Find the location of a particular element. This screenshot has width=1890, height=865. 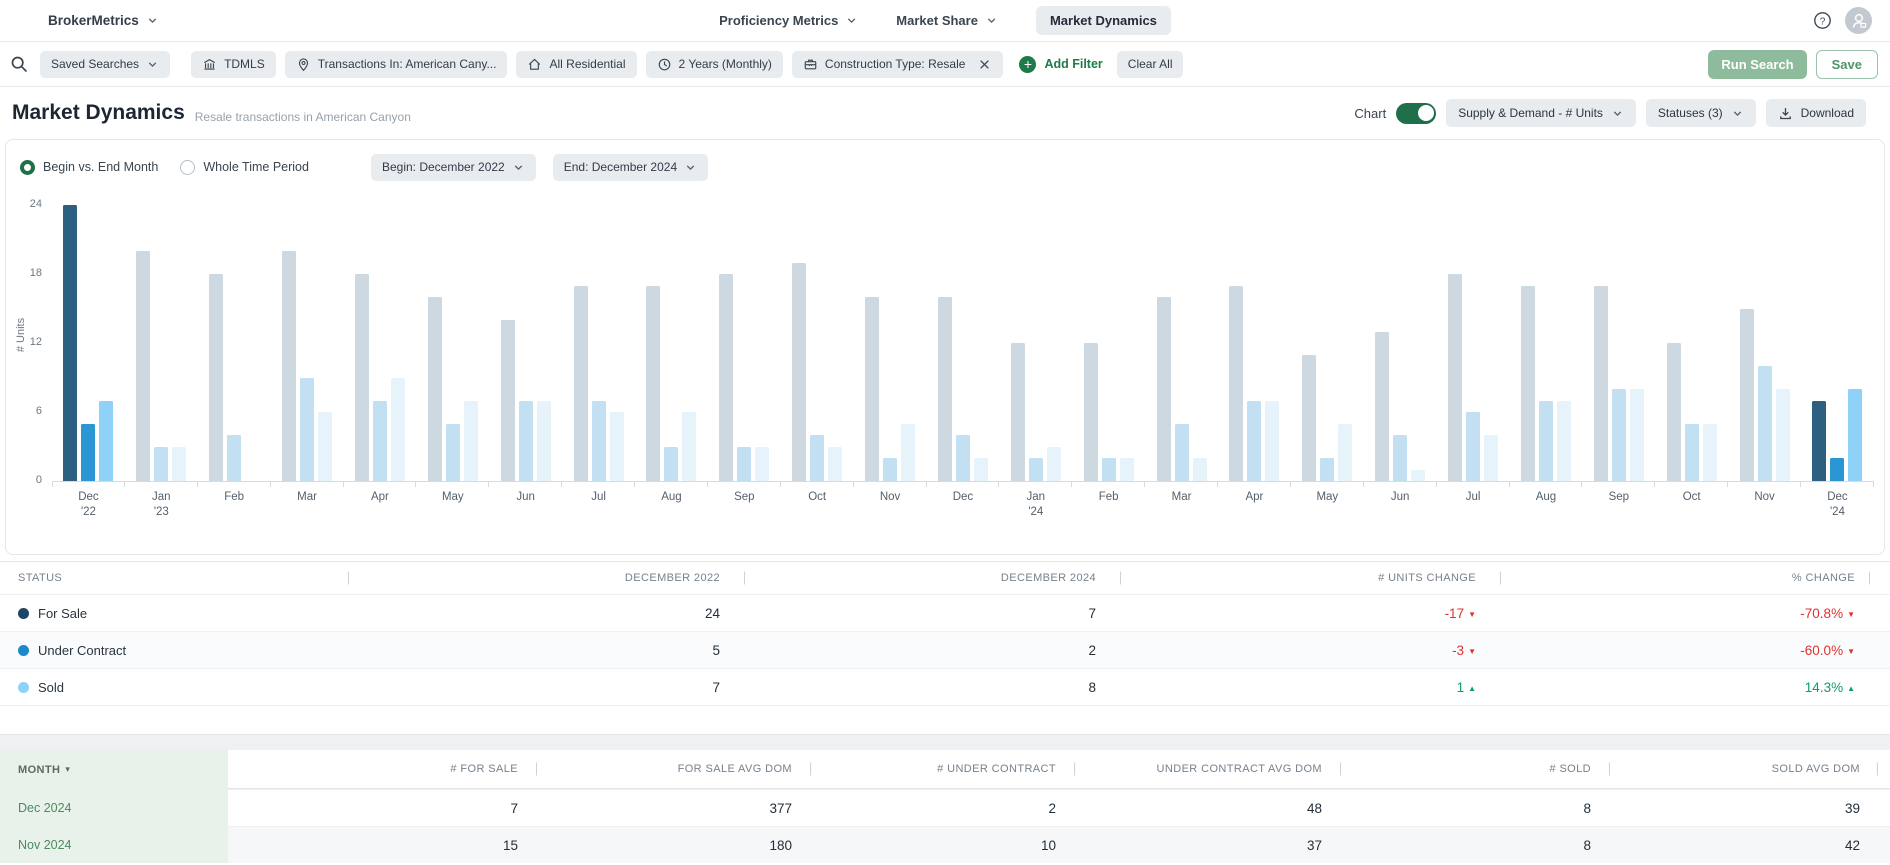

chart-group-dec is located at coordinates (963, 339).